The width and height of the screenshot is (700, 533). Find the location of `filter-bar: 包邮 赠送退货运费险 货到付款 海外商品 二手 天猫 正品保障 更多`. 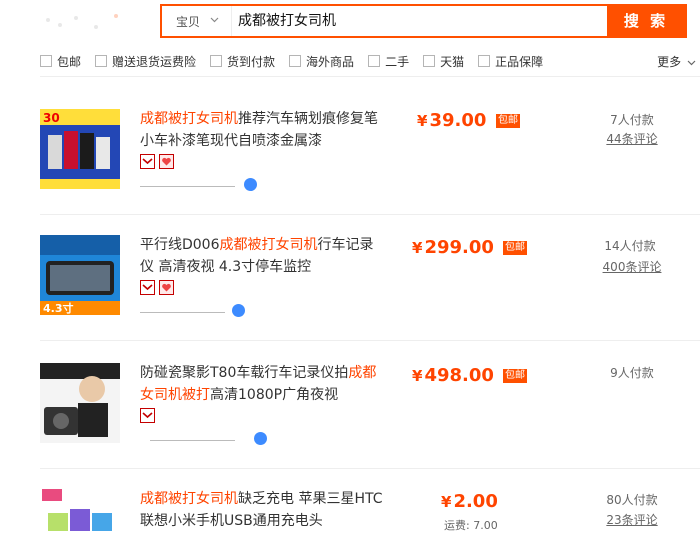

filter-bar: 包邮 赠送退货运费险 货到付款 海外商品 二手 天猫 正品保障 更多 is located at coordinates (370, 61).